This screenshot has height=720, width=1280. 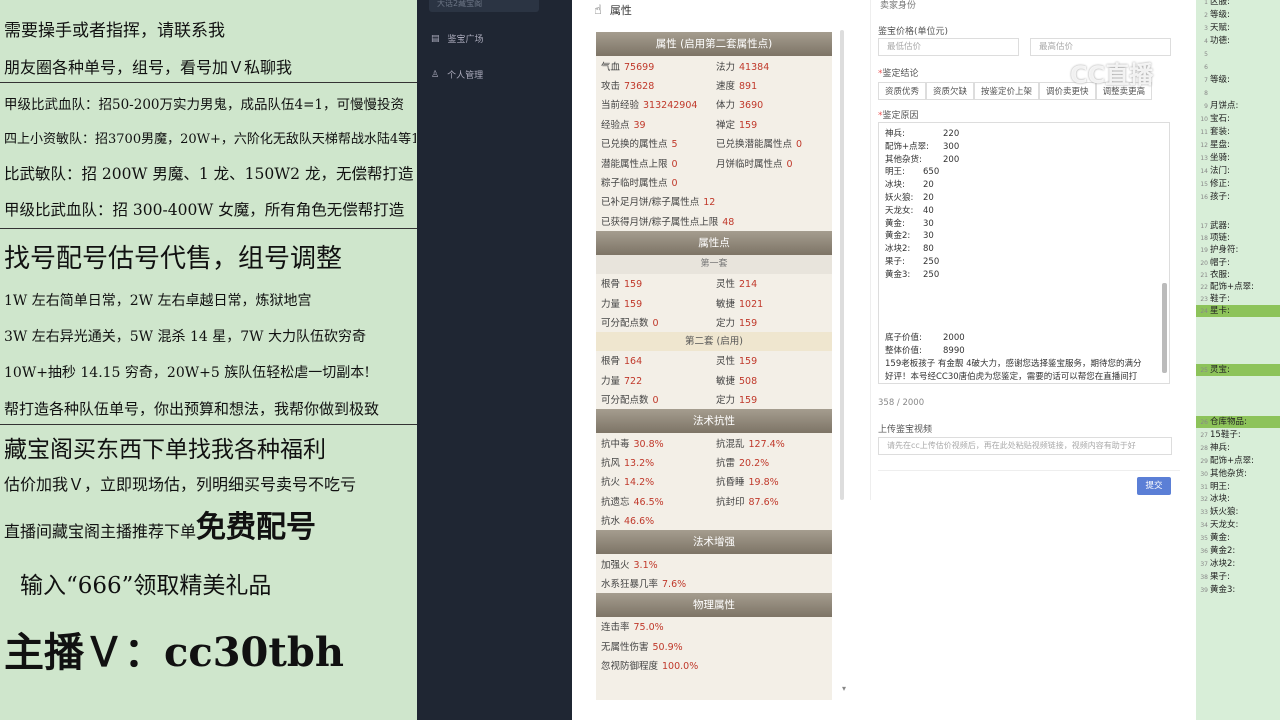 I want to click on attr-rows-set1: 根骨 159 灵性 214 力量 159 敏捷 1021 可分配点数 0 定力 159, so click(x=714, y=303).